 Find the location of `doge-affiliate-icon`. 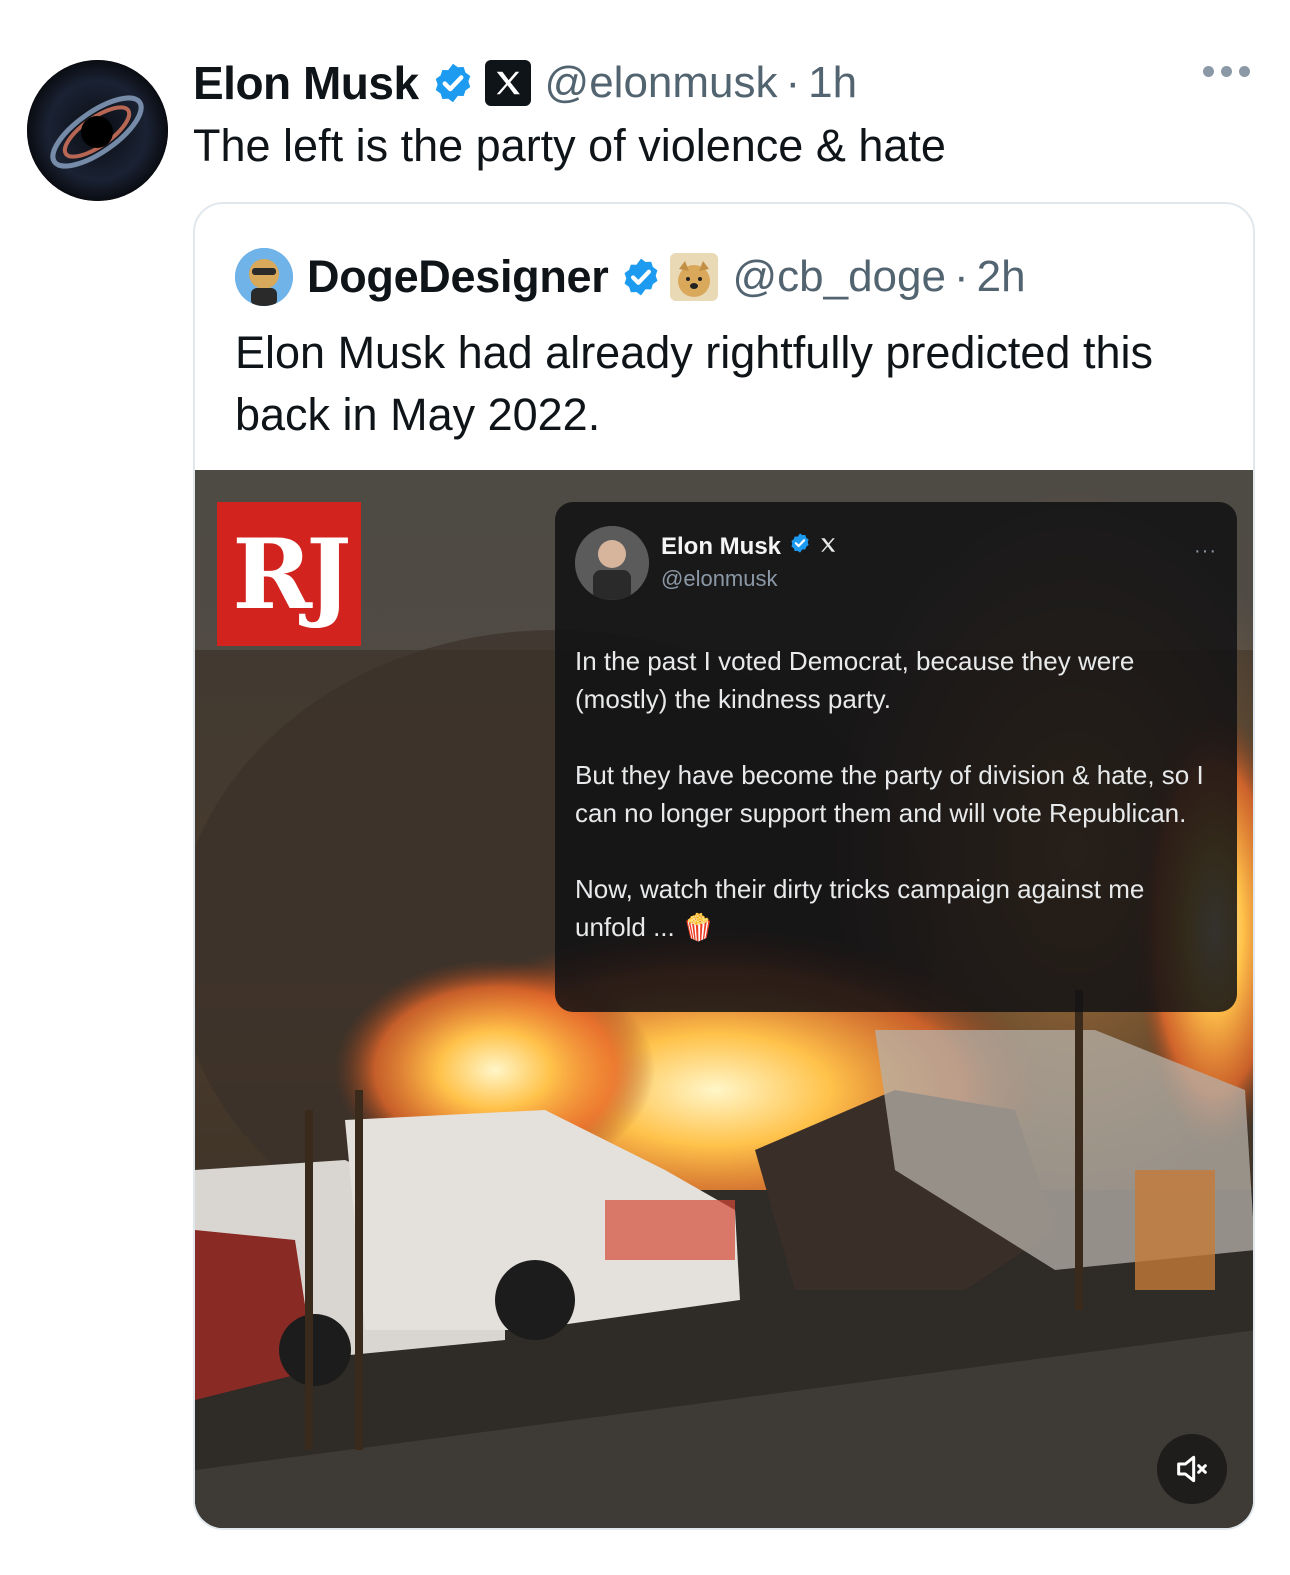

doge-affiliate-icon is located at coordinates (694, 277).